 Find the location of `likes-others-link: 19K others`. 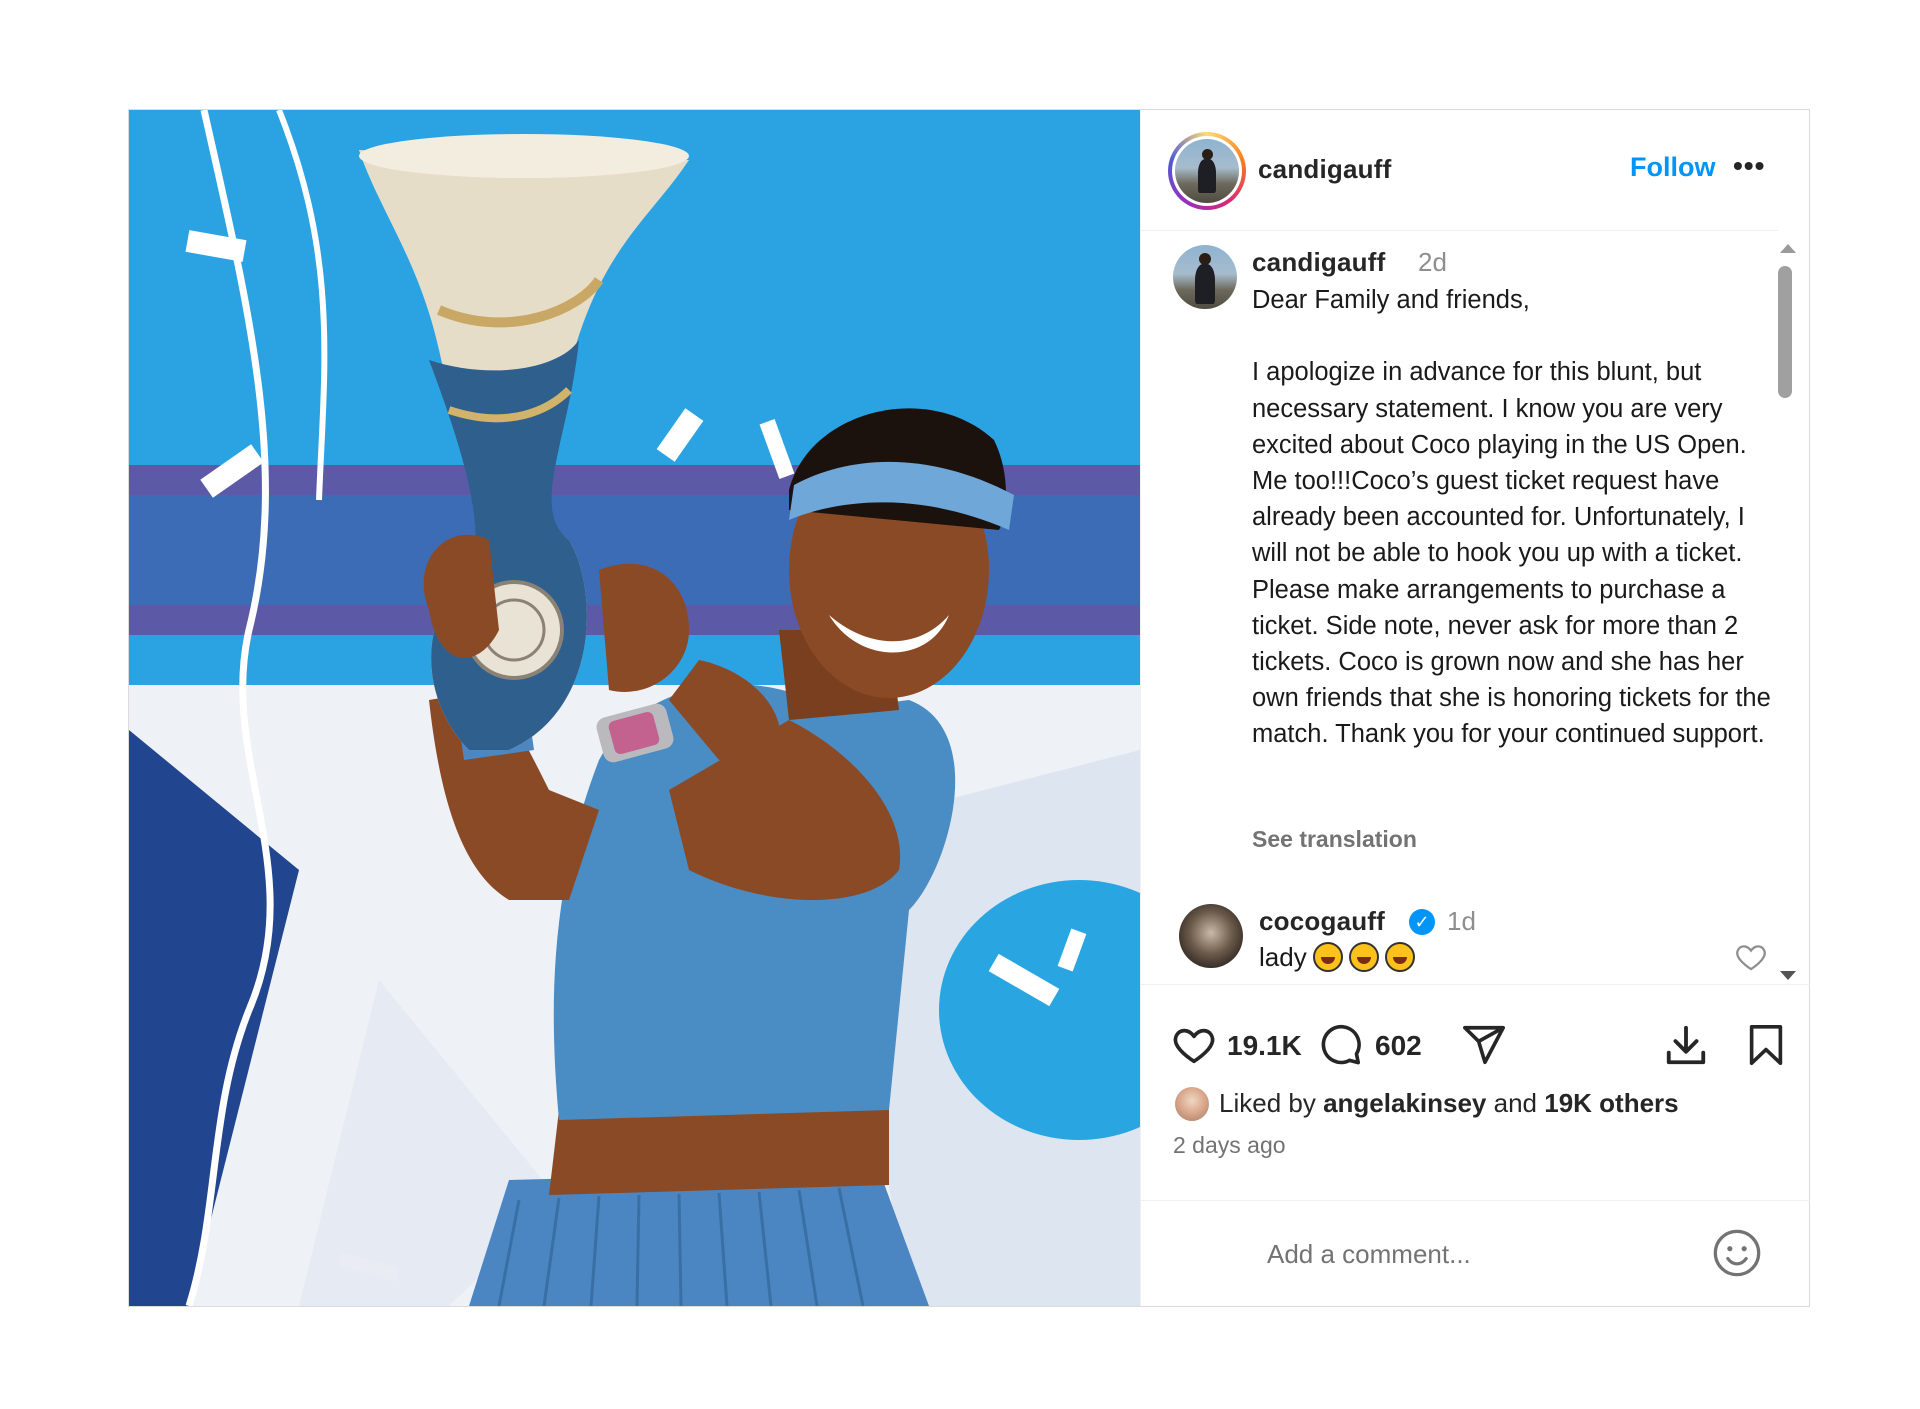

likes-others-link: 19K others is located at coordinates (1611, 1103).